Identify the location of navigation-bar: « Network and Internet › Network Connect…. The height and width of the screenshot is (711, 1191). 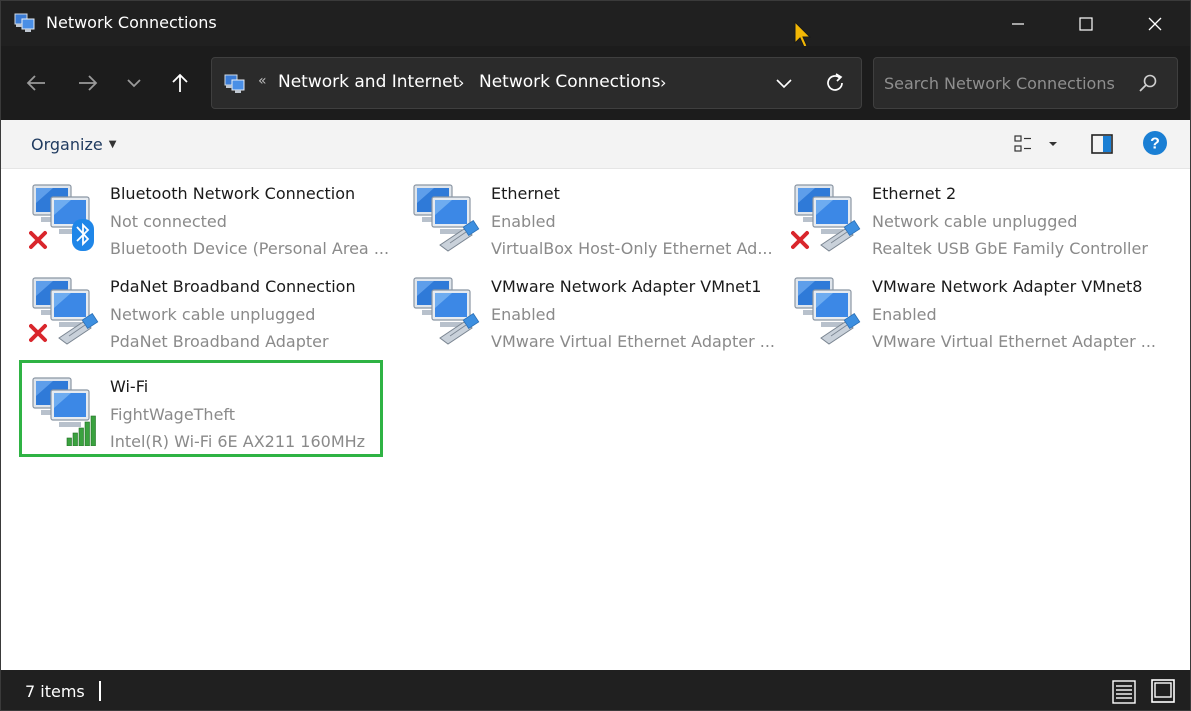
(595, 83).